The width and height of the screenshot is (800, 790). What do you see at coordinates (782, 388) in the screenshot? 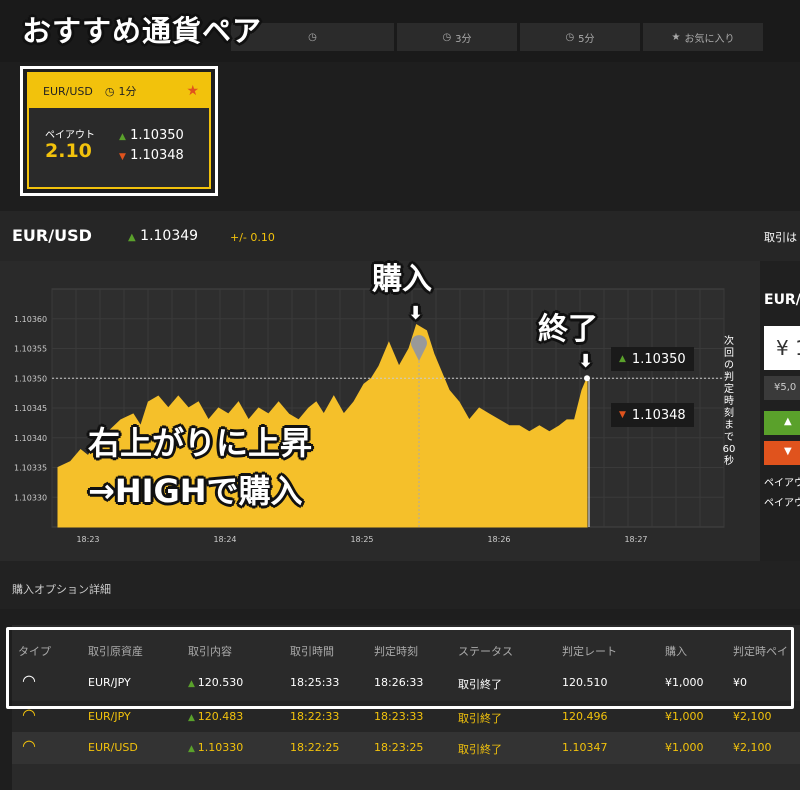
I see `quick-amount-button: ¥5,0` at bounding box center [782, 388].